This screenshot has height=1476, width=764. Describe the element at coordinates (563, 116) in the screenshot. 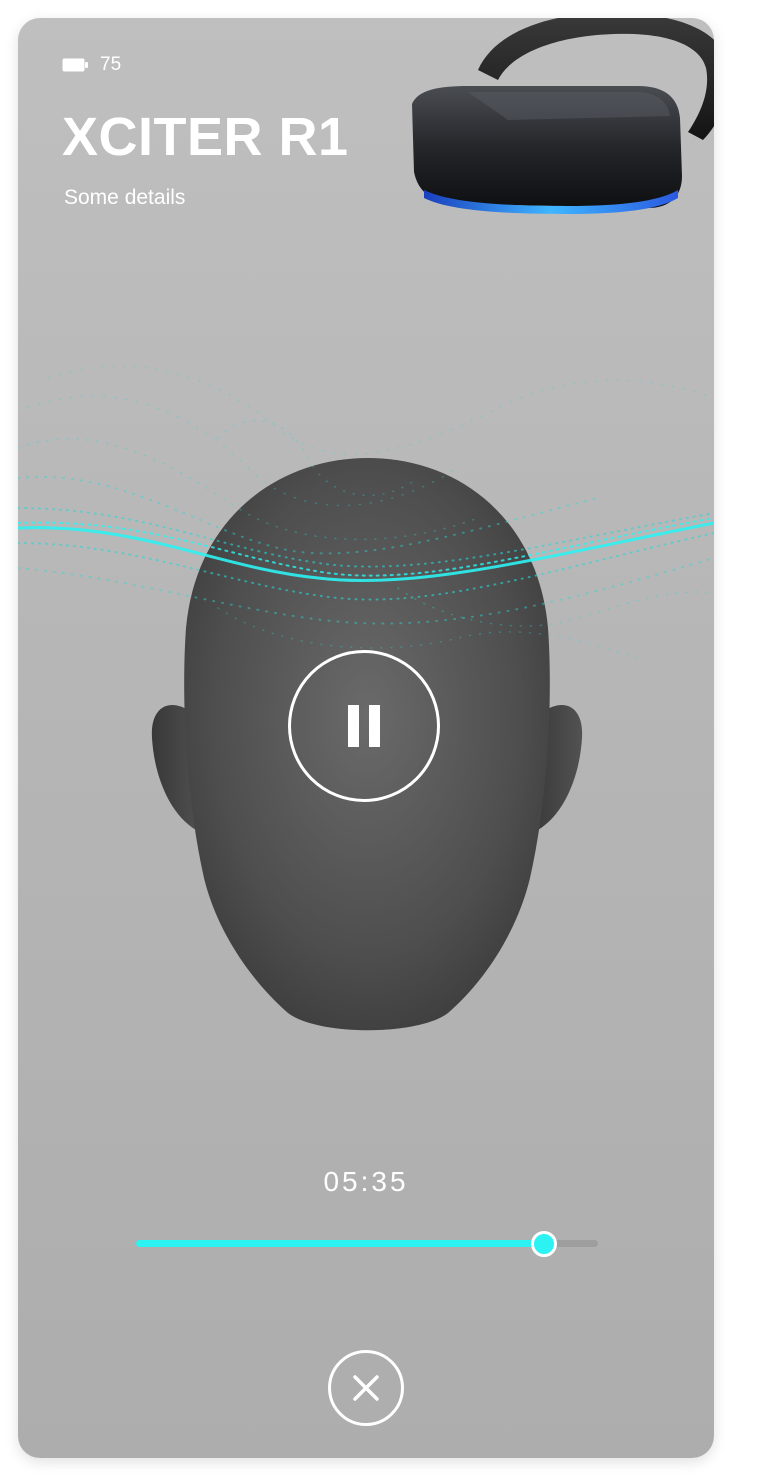

I see `vr-headset-image` at that location.